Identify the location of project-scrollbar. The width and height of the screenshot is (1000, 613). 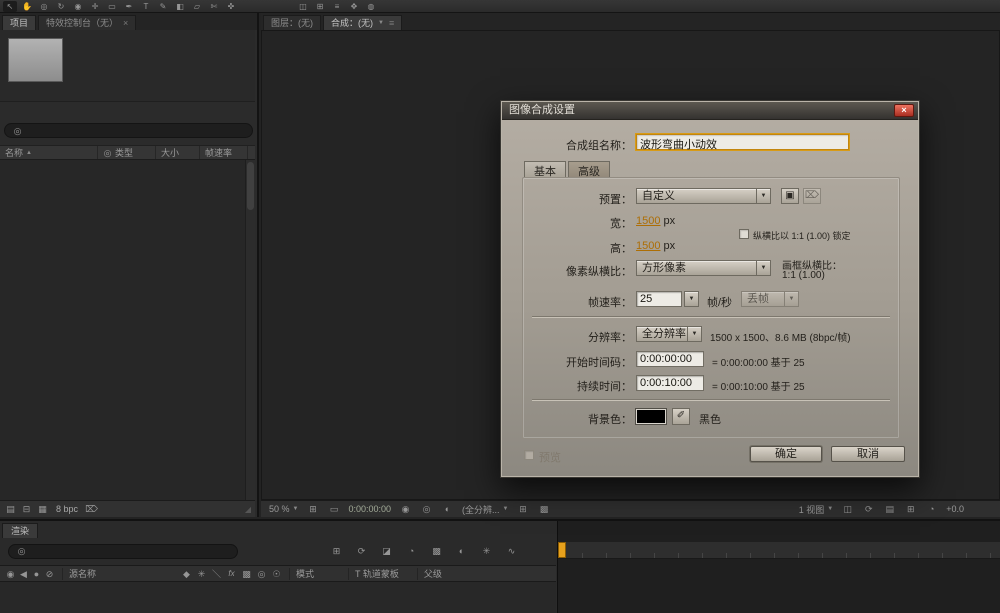
(250, 330).